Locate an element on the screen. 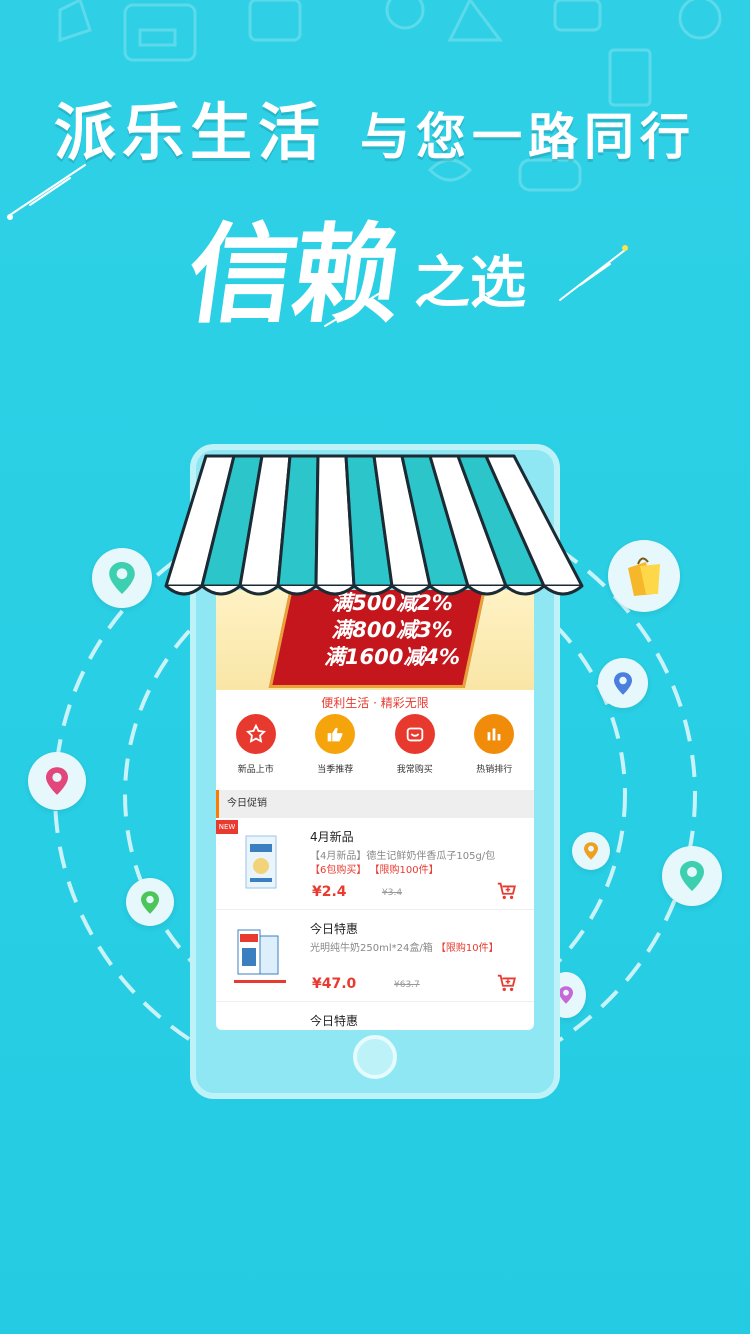 Image resolution: width=750 pixels, height=1334 pixels. banner-line: 满800减3% is located at coordinates (392, 630).